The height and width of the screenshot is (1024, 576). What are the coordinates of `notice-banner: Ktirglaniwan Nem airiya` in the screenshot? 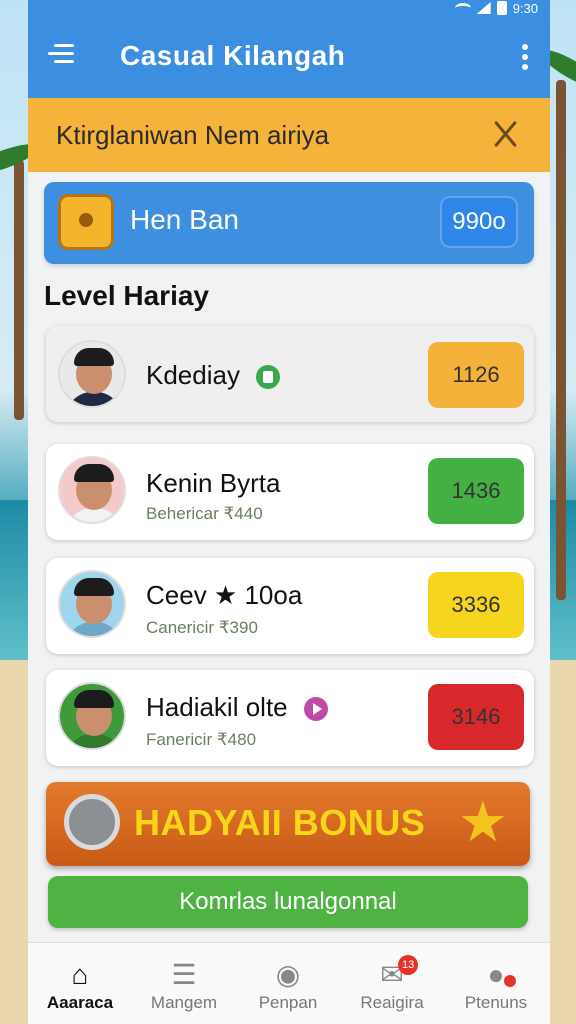 It's located at (289, 135).